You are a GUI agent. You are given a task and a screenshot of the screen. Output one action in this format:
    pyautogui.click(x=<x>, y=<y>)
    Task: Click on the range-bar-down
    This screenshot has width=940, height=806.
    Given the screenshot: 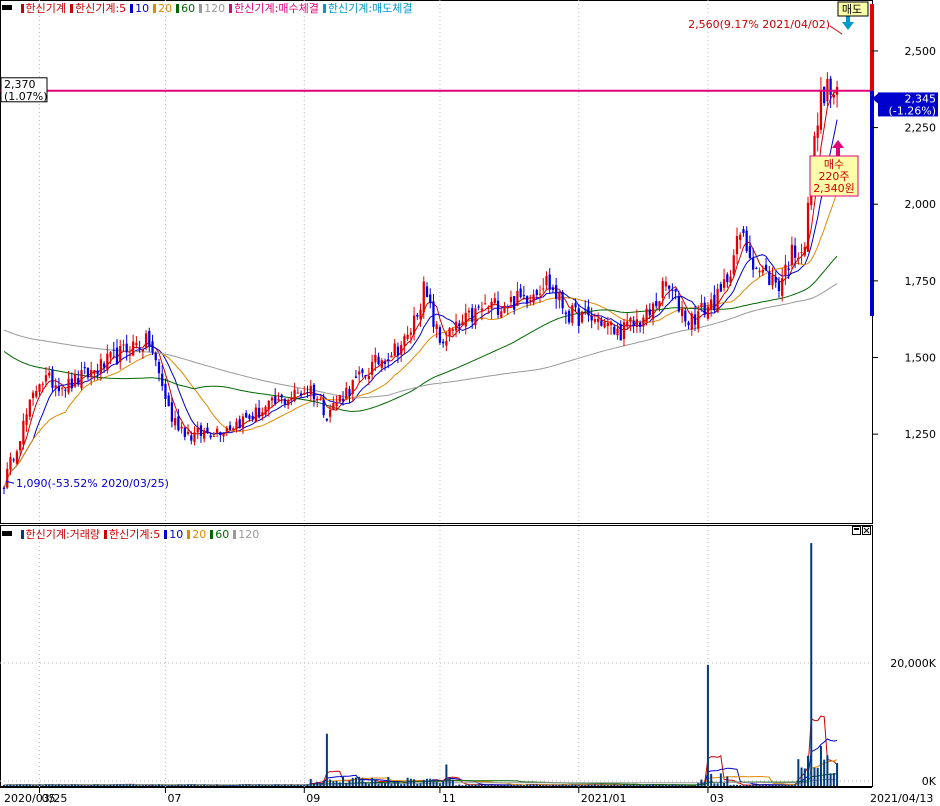 What is the action you would take?
    pyautogui.click(x=872, y=203)
    